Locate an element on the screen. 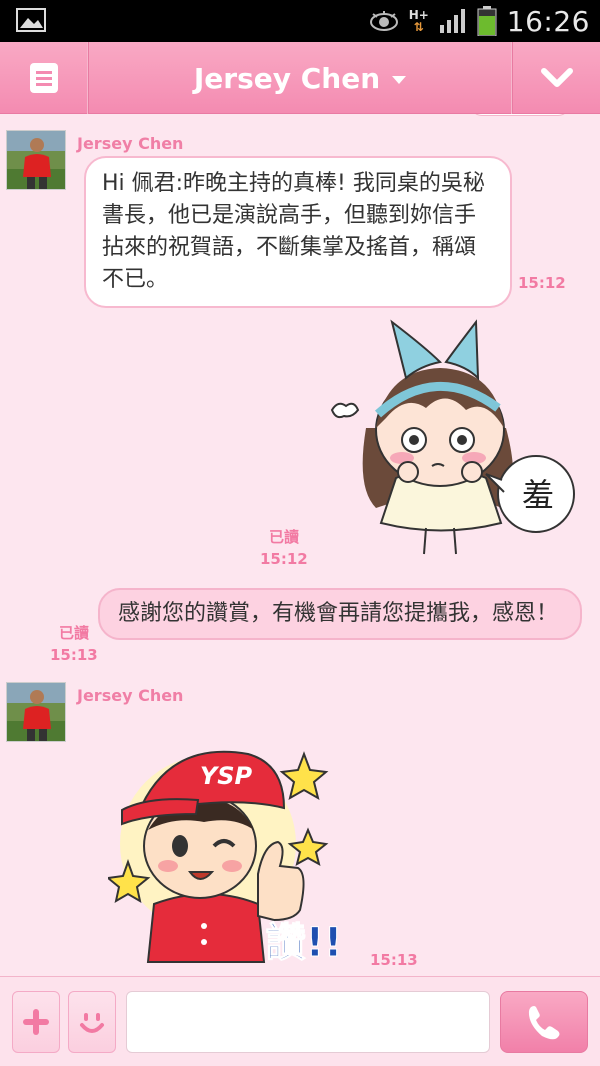 The height and width of the screenshot is (1066, 600). cap-logo: YSP is located at coordinates (226, 776).